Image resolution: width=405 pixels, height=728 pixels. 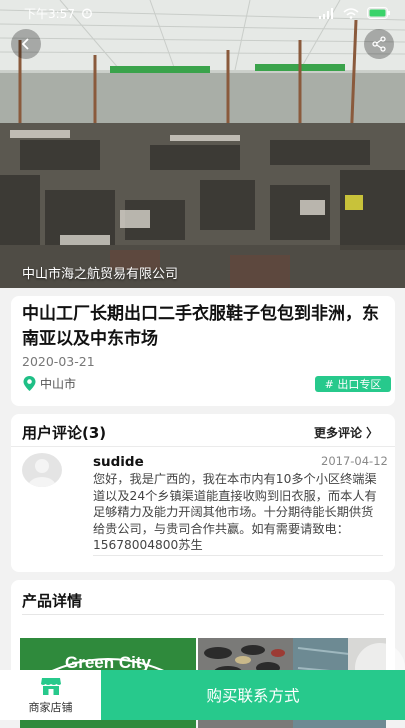 I want to click on store-label: 商家店铺, so click(x=50, y=707).